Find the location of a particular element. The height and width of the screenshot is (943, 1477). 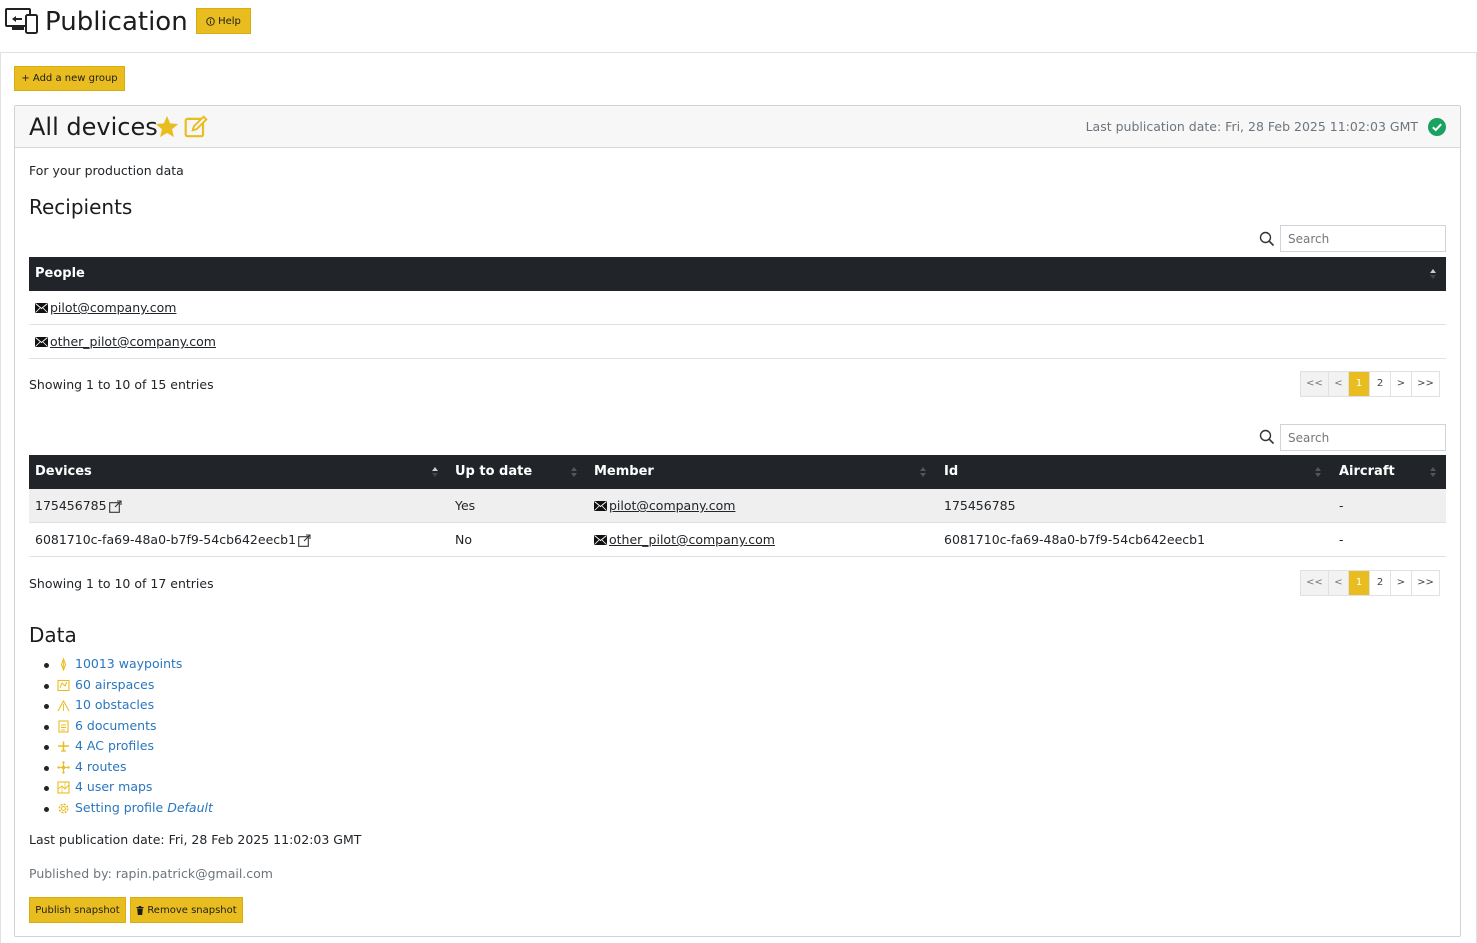

setting-profile-name: Default is located at coordinates (190, 807).